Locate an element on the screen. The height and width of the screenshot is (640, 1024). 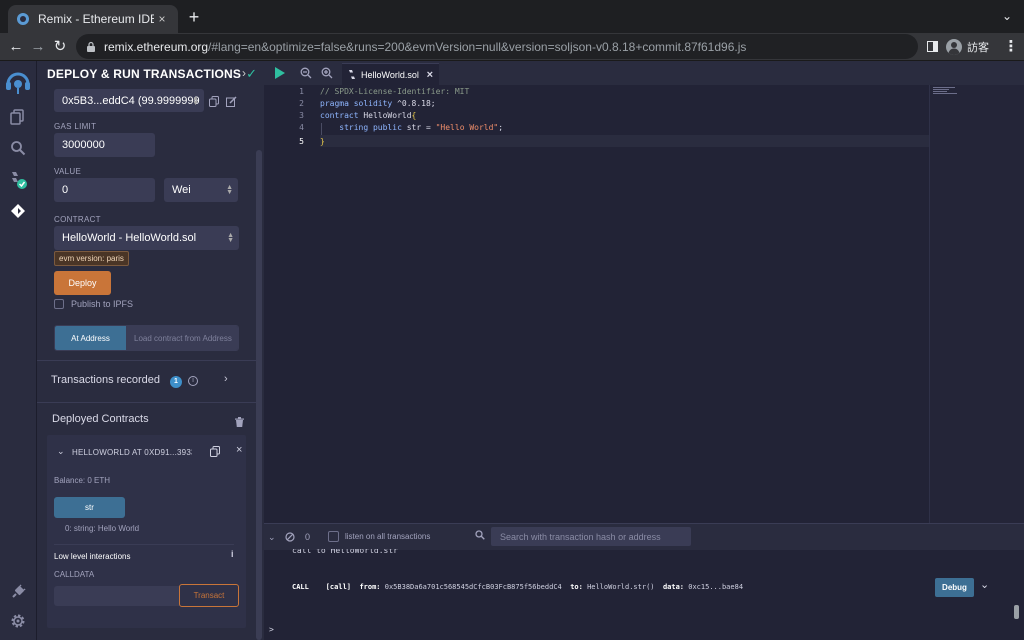
file-explorer-icon is located at coordinates (18, 117).